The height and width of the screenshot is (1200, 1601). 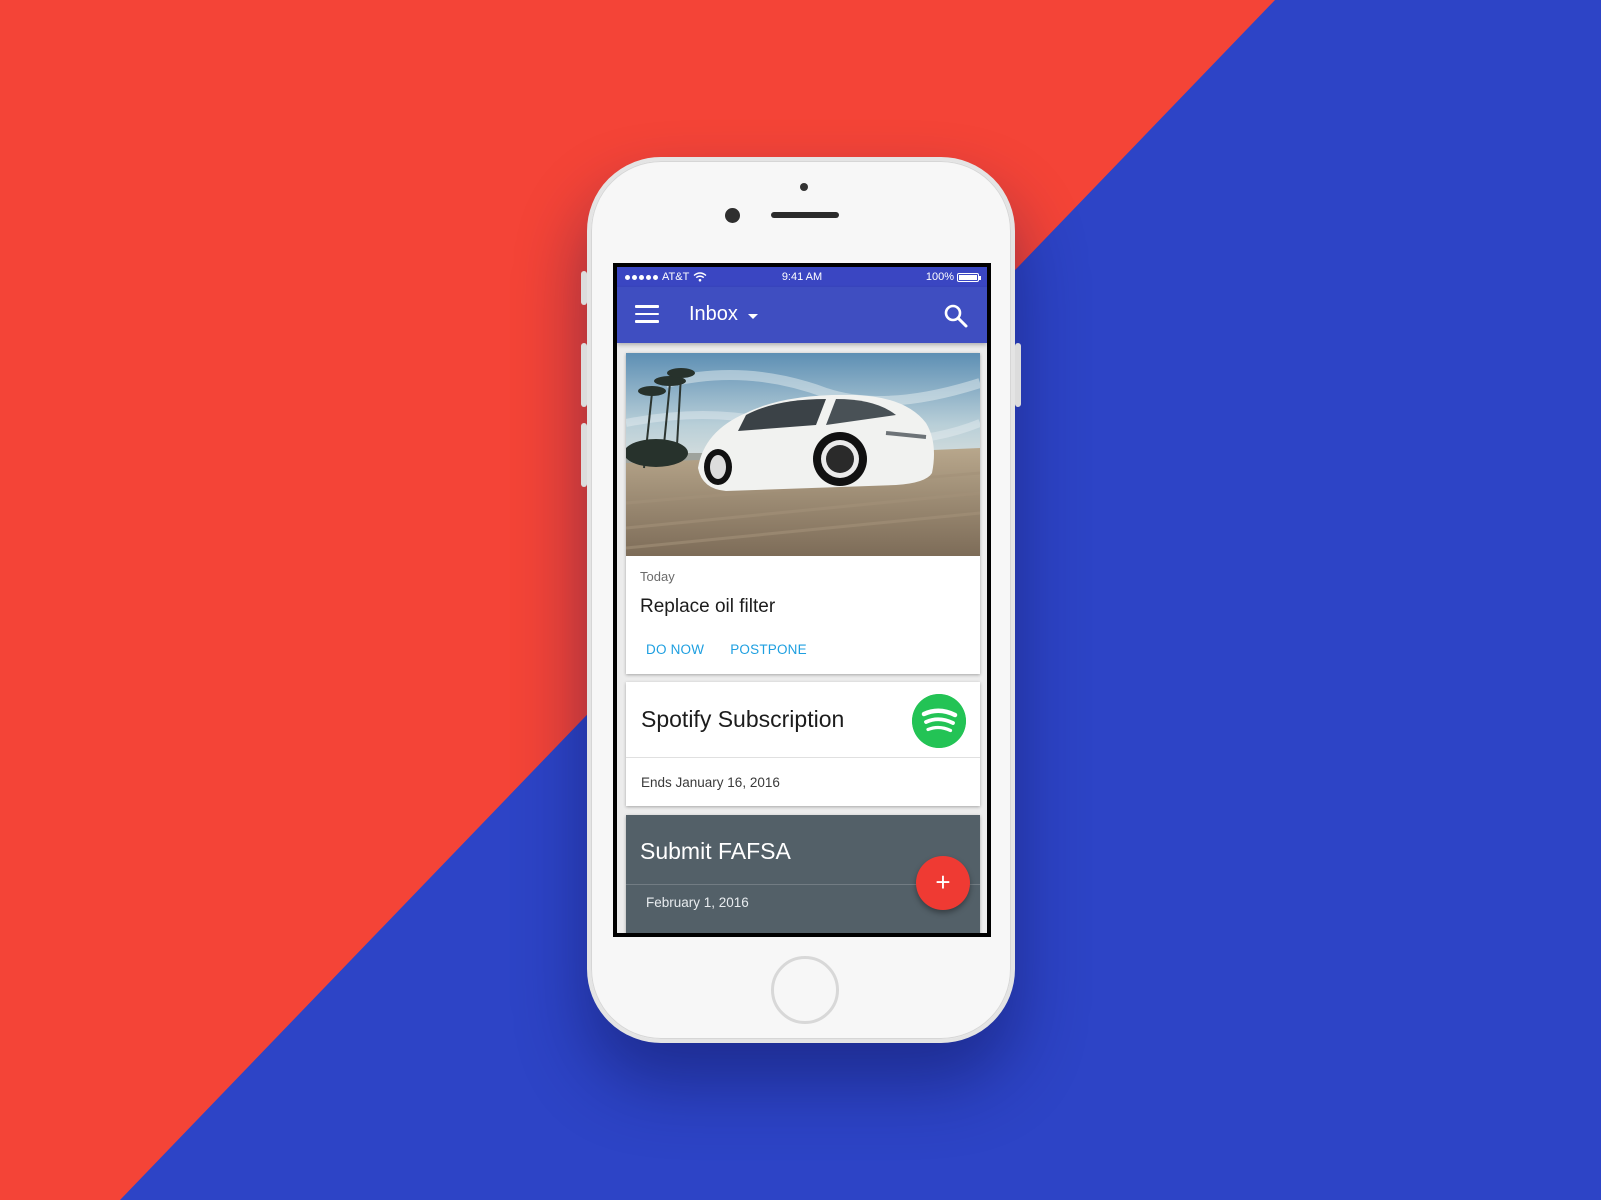 I want to click on task-title: Submit FAFSA, so click(x=715, y=851).